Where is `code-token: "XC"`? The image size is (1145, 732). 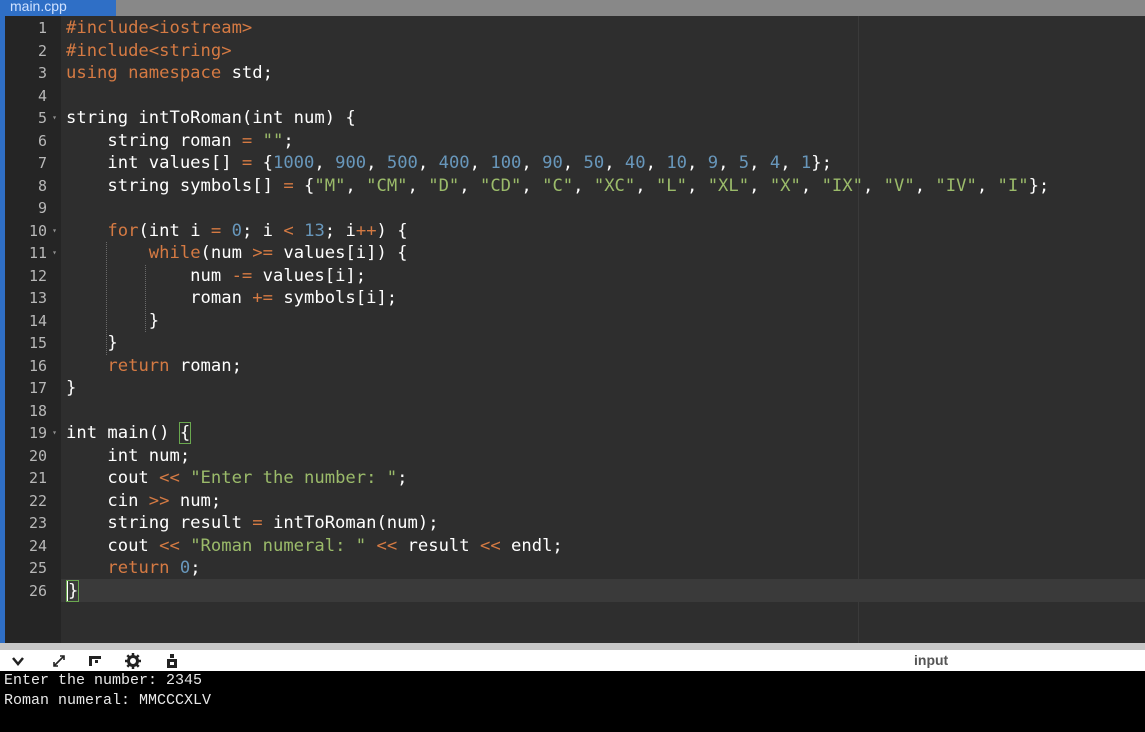 code-token: "XC" is located at coordinates (614, 185).